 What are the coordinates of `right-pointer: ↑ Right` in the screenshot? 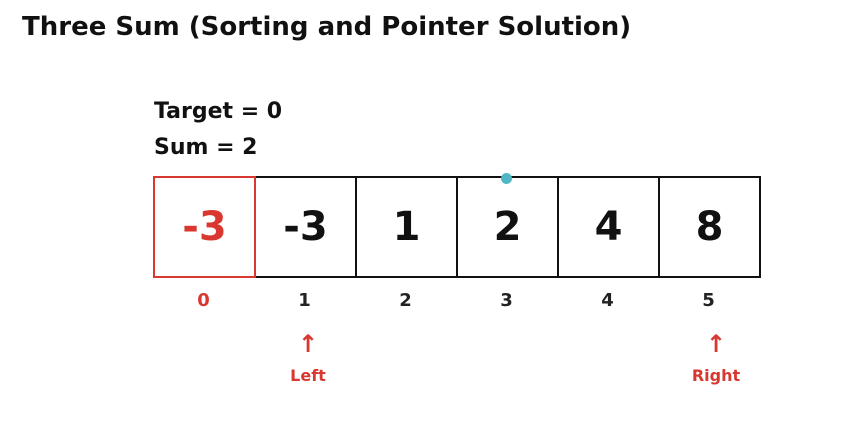 It's located at (716, 358).